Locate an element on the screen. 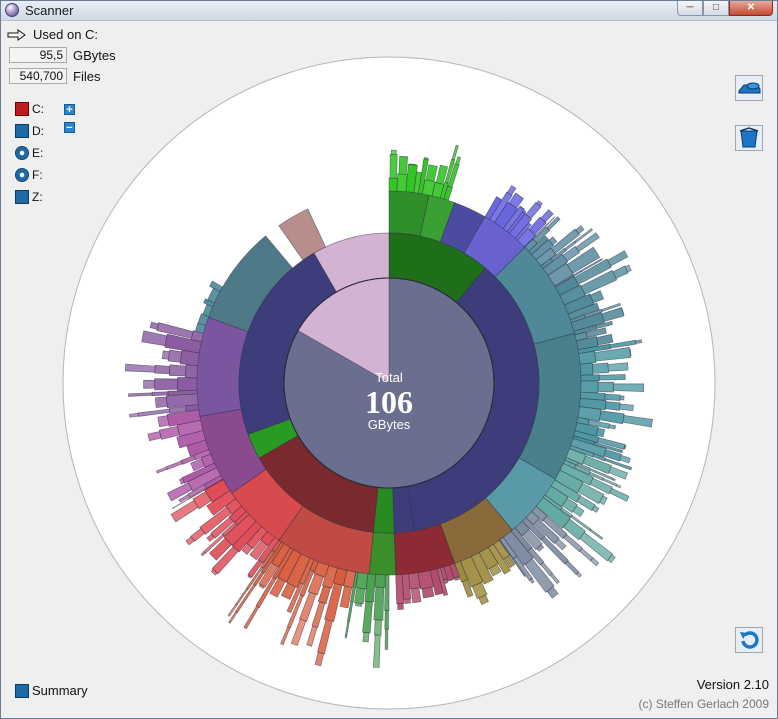 The width and height of the screenshot is (778, 719). maximize-button: □ is located at coordinates (716, 8).